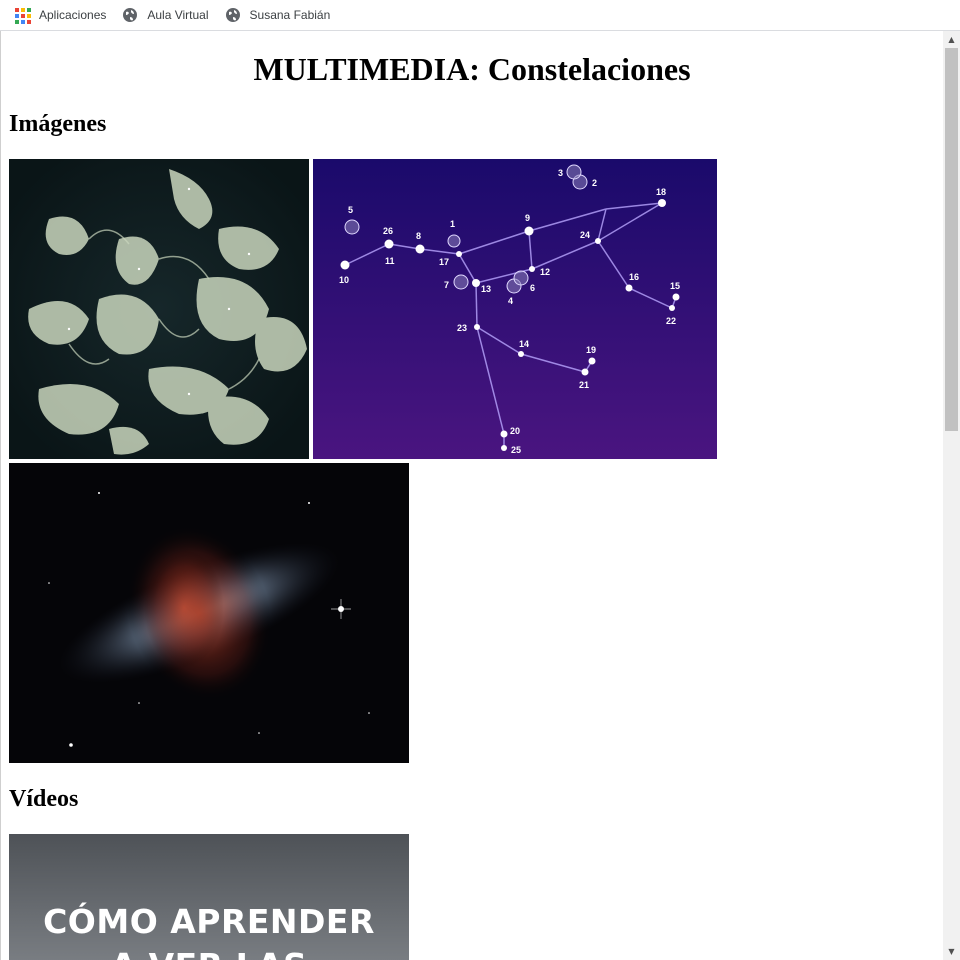 The height and width of the screenshot is (960, 960). I want to click on bookmark-label: Aplicaciones, so click(73, 15).